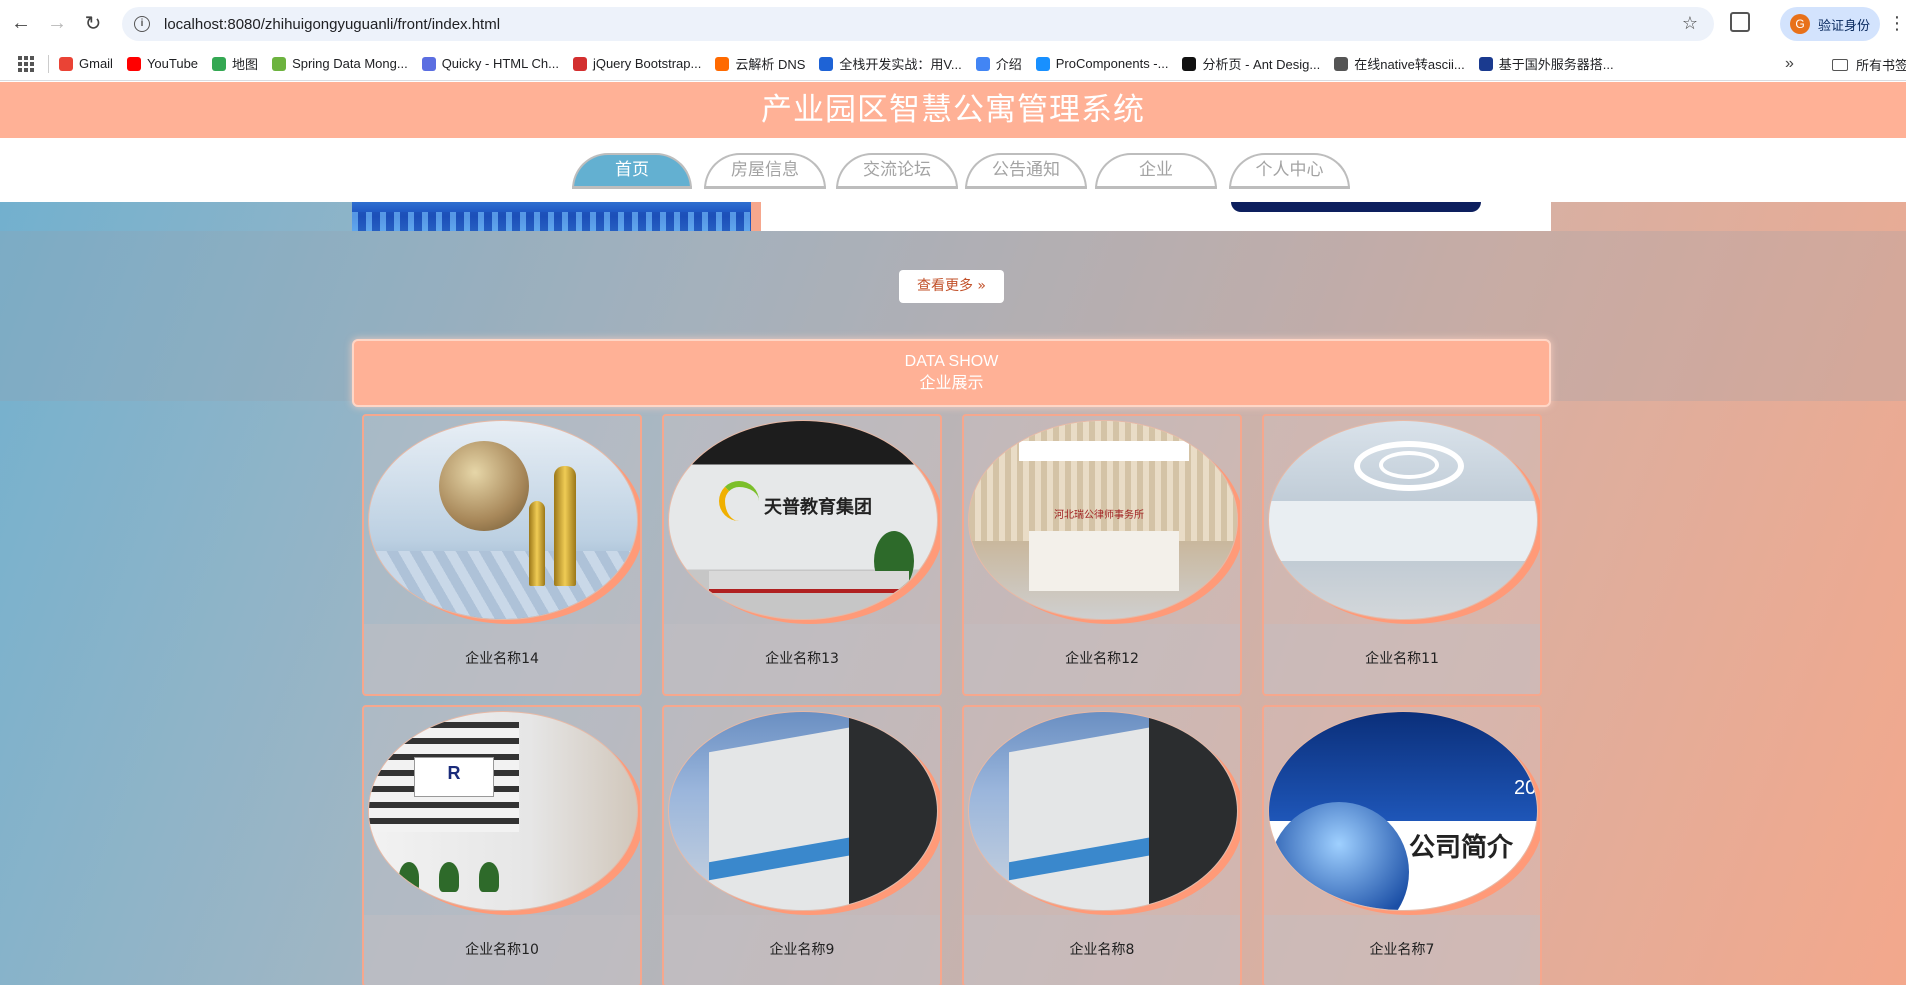 This screenshot has height=985, width=1906. Describe the element at coordinates (1740, 22) in the screenshot. I see `extensions-icon` at that location.